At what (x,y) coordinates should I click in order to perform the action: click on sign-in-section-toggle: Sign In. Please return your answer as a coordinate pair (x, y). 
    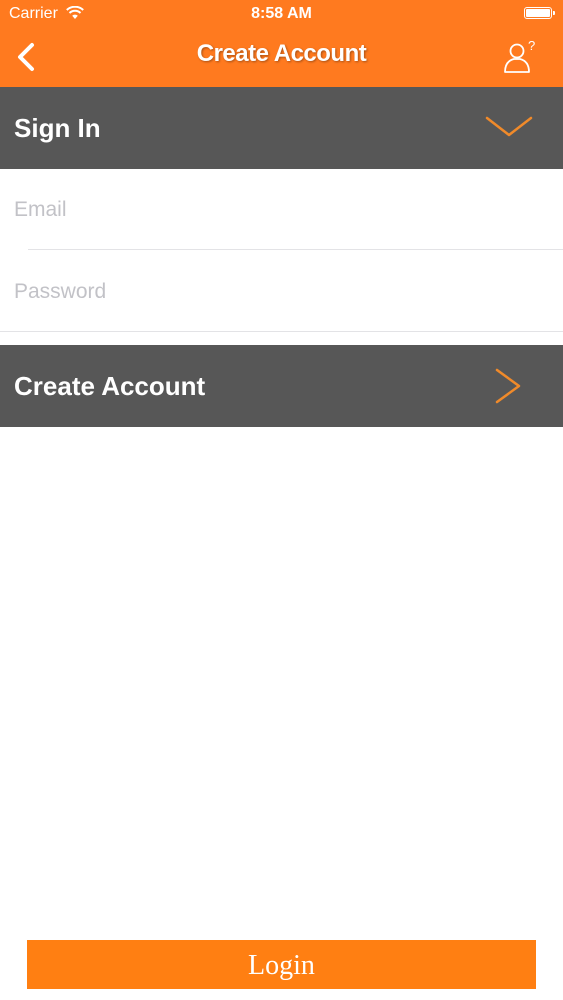
    Looking at the image, I should click on (281, 128).